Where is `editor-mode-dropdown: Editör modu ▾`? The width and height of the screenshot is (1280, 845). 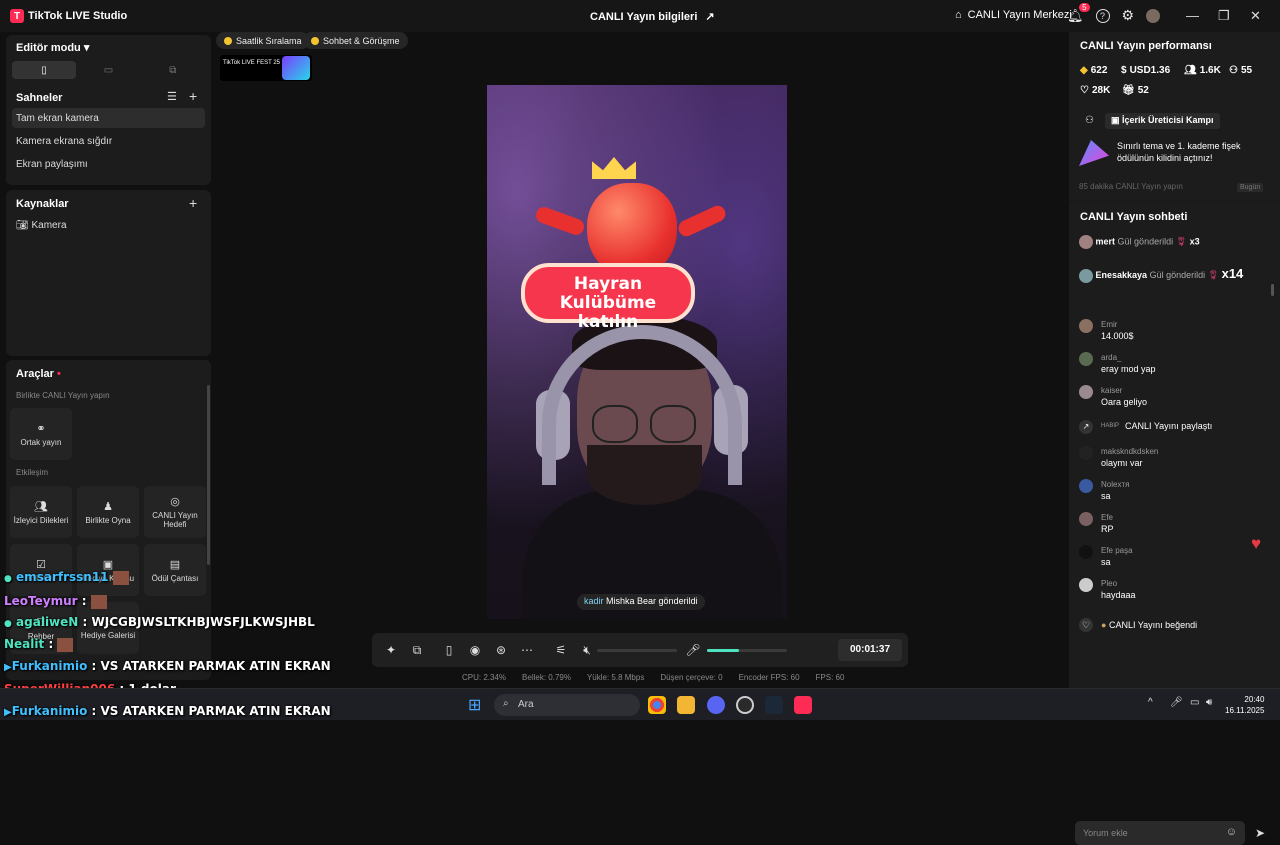 editor-mode-dropdown: Editör modu ▾ is located at coordinates (52, 47).